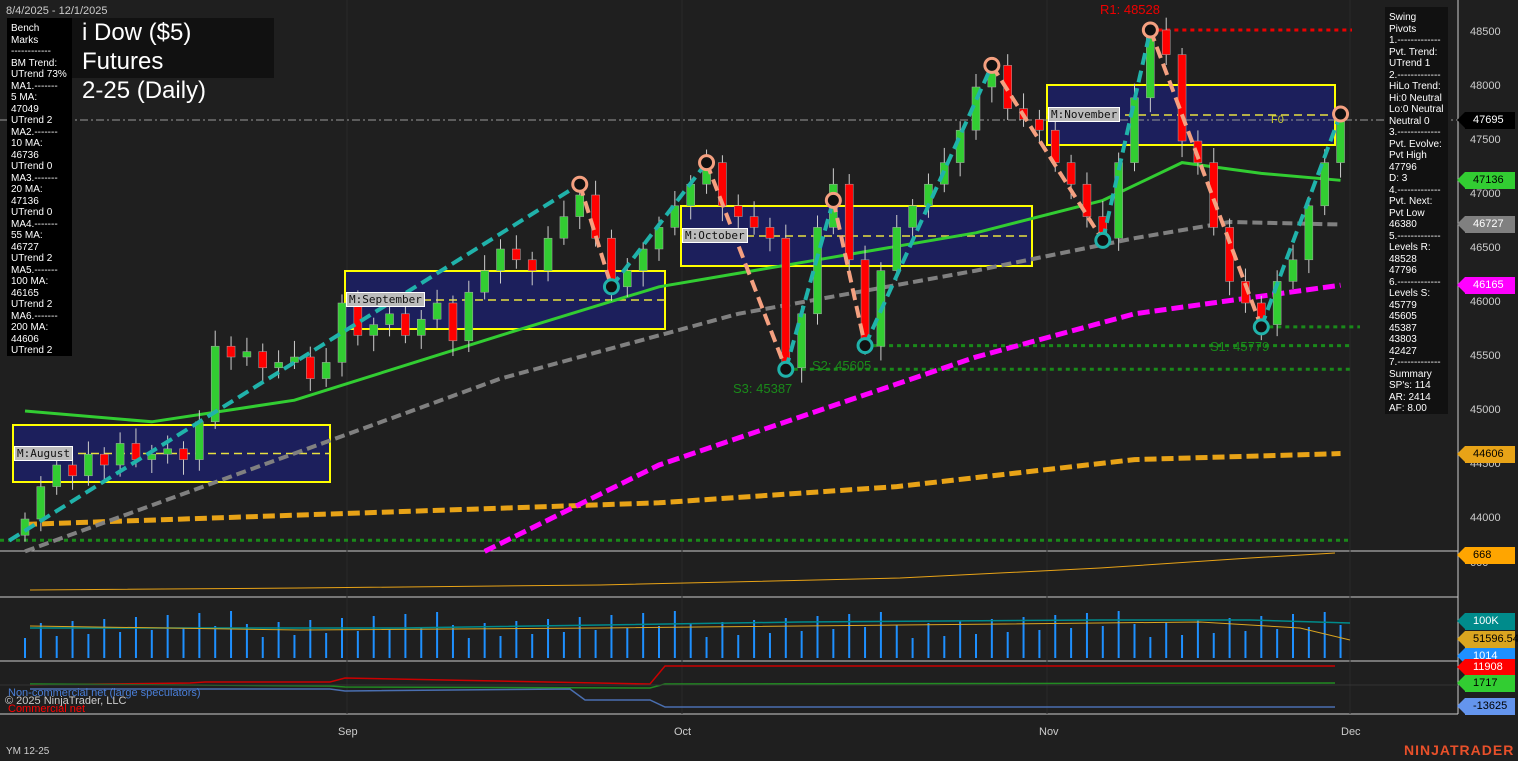  What do you see at coordinates (1486, 555) in the screenshot?
I see `panel1-tag: 668` at bounding box center [1486, 555].